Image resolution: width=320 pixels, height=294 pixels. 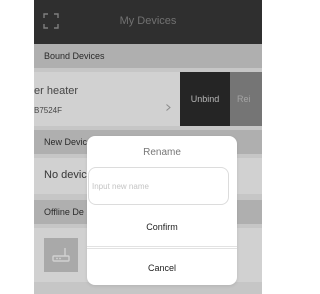 What do you see at coordinates (162, 246) in the screenshot?
I see `dialog-divider` at bounding box center [162, 246].